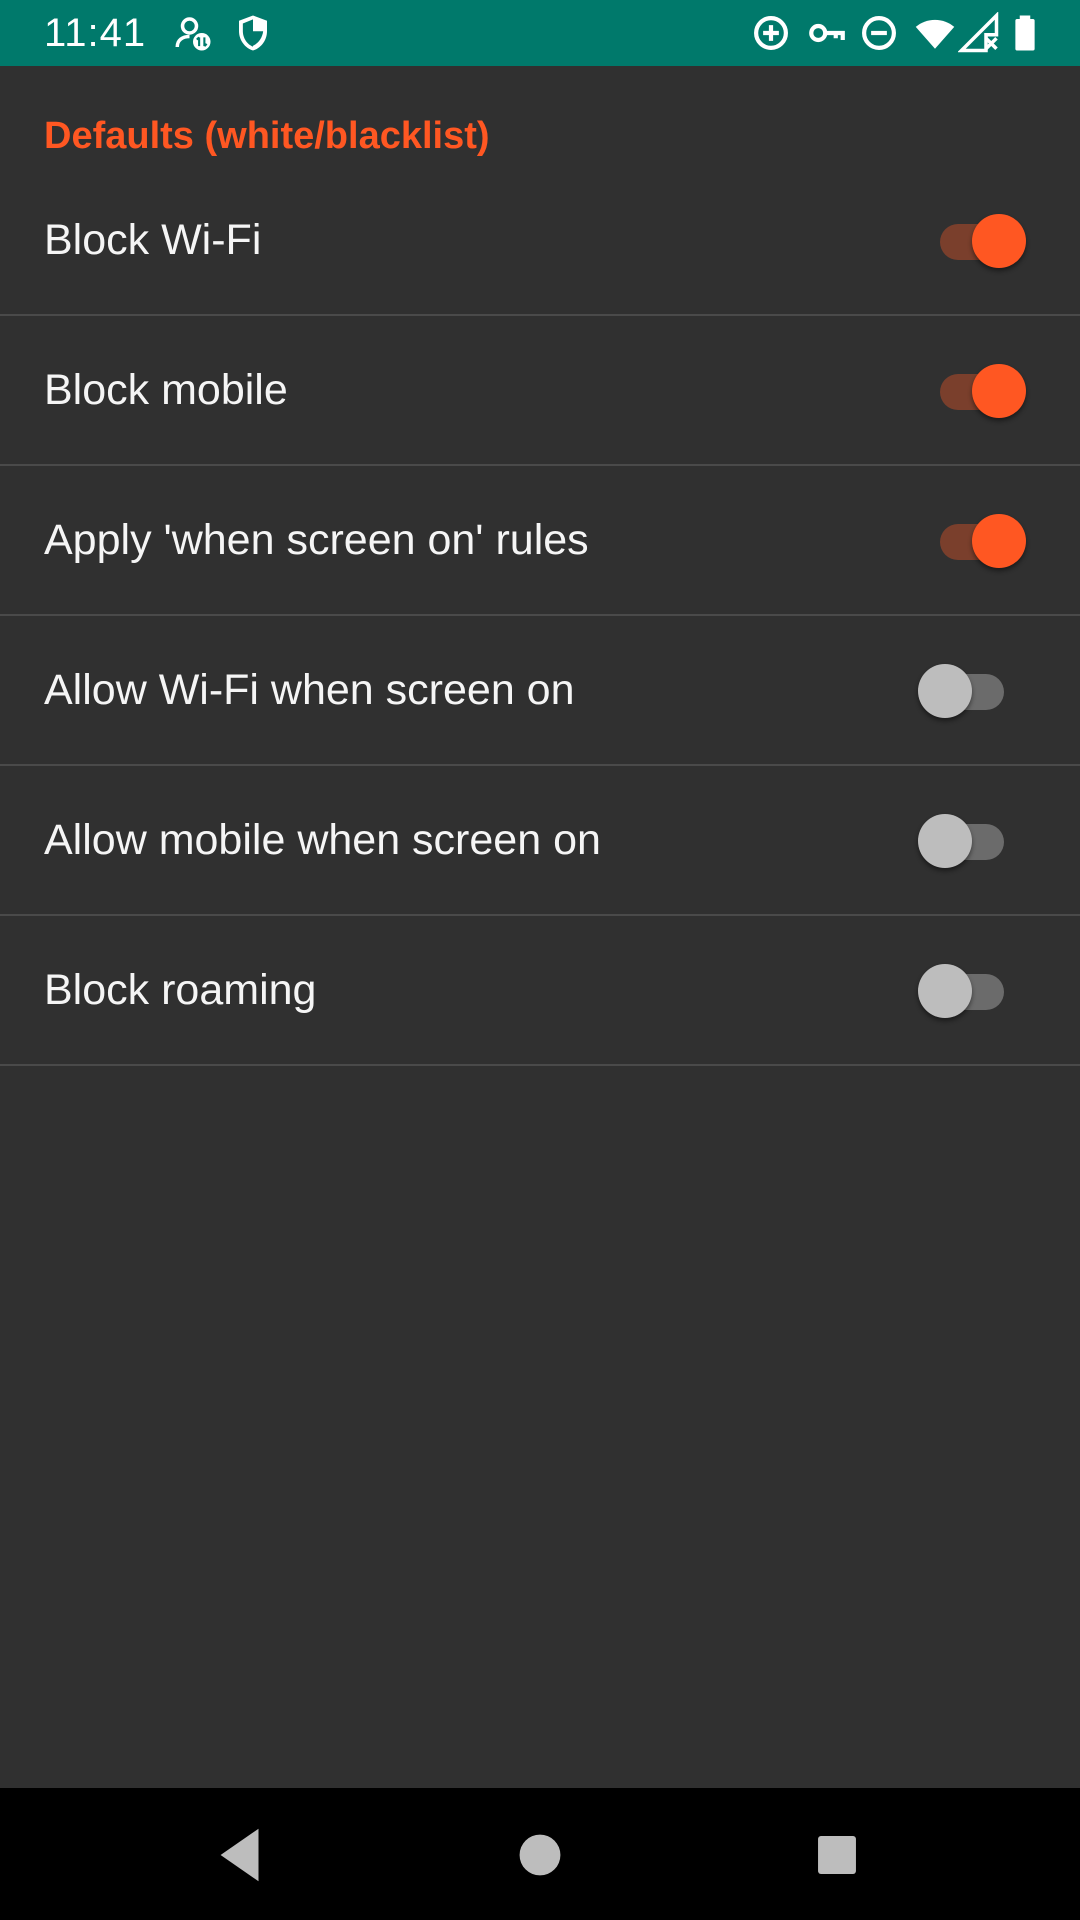 The image size is (1080, 1920). Describe the element at coordinates (322, 839) in the screenshot. I see `pref-label: Allow mobile when screen on` at that location.